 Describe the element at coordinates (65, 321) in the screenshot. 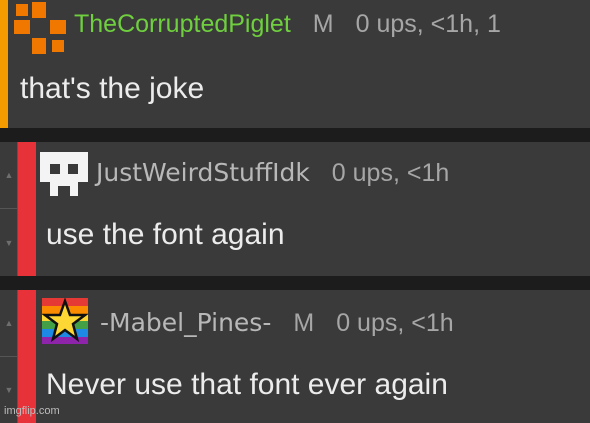

I see `rainbow-star-avatar-icon` at that location.